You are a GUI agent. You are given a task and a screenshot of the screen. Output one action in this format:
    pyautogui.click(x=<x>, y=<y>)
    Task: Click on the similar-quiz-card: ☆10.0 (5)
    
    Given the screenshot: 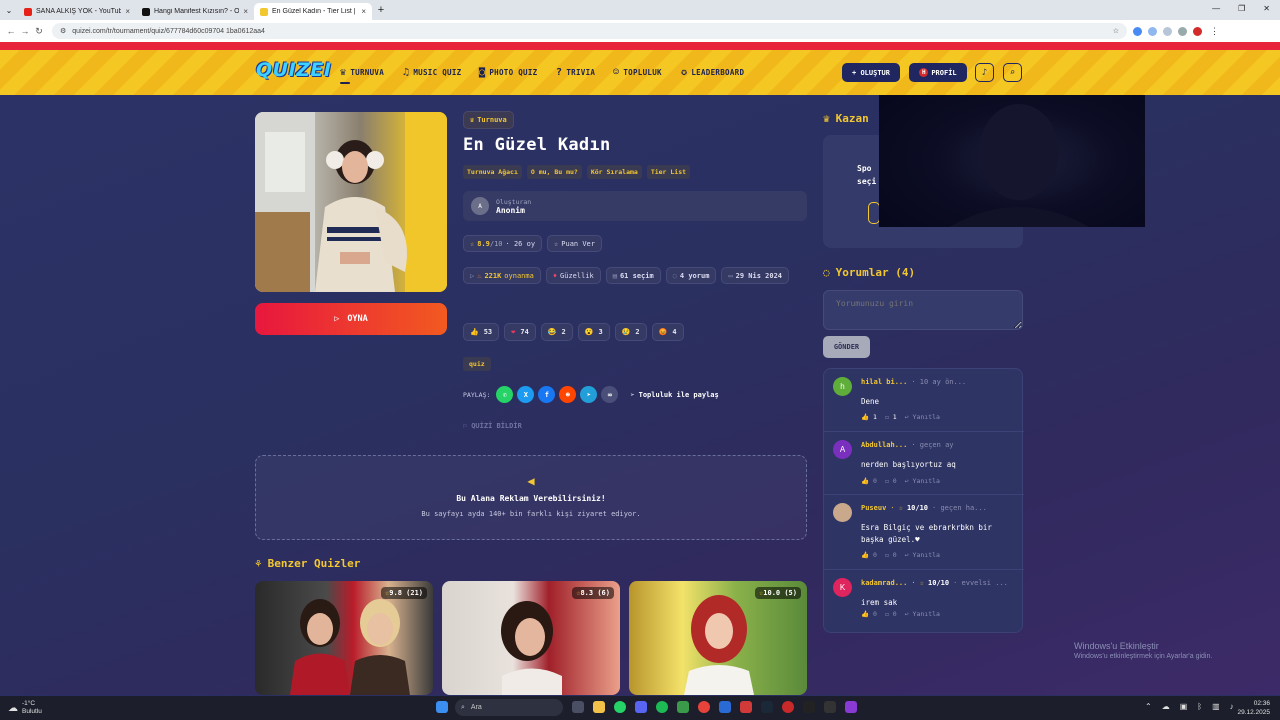 What is the action you would take?
    pyautogui.click(x=718, y=638)
    